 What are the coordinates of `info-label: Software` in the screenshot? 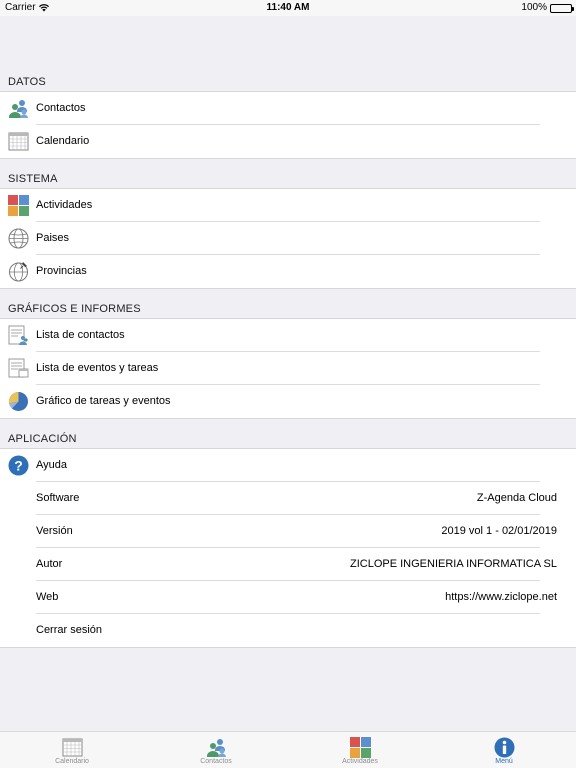 It's located at (58, 498).